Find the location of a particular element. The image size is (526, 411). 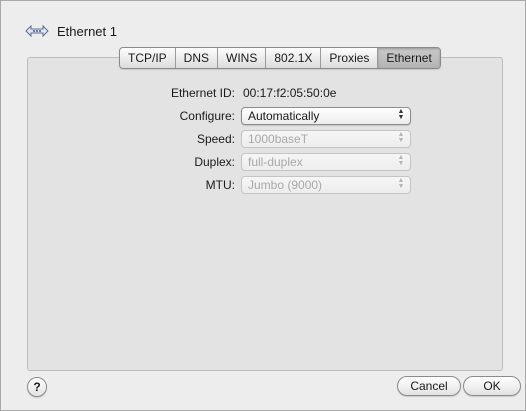

tab-bar: TCP/IP DNS WINS 802.1X Proxies Ethernet is located at coordinates (280, 58).